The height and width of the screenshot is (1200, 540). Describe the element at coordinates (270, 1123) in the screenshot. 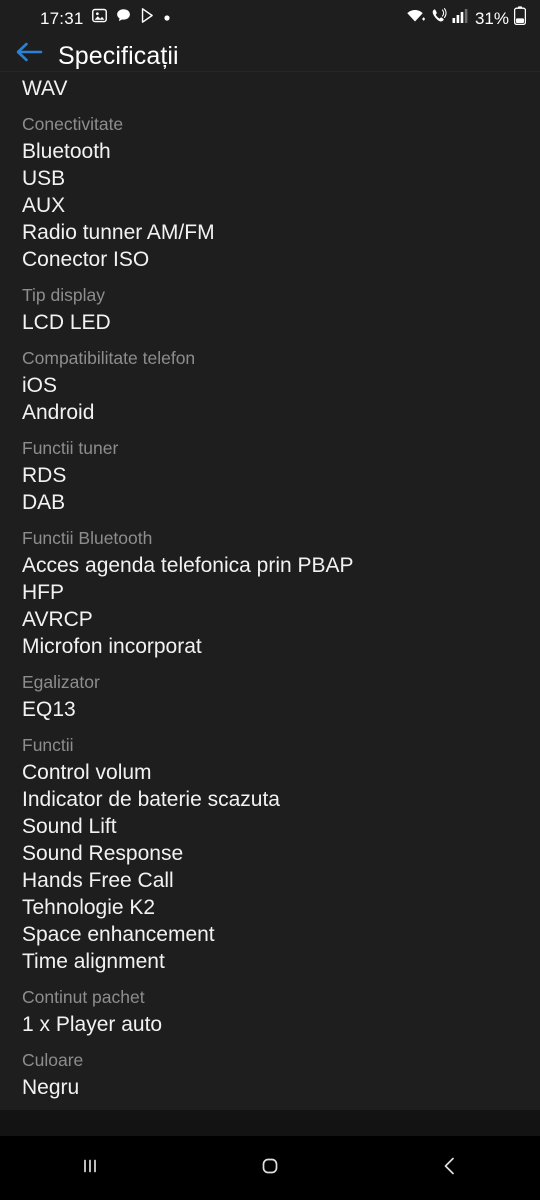

I see `bottom-gap-band` at that location.